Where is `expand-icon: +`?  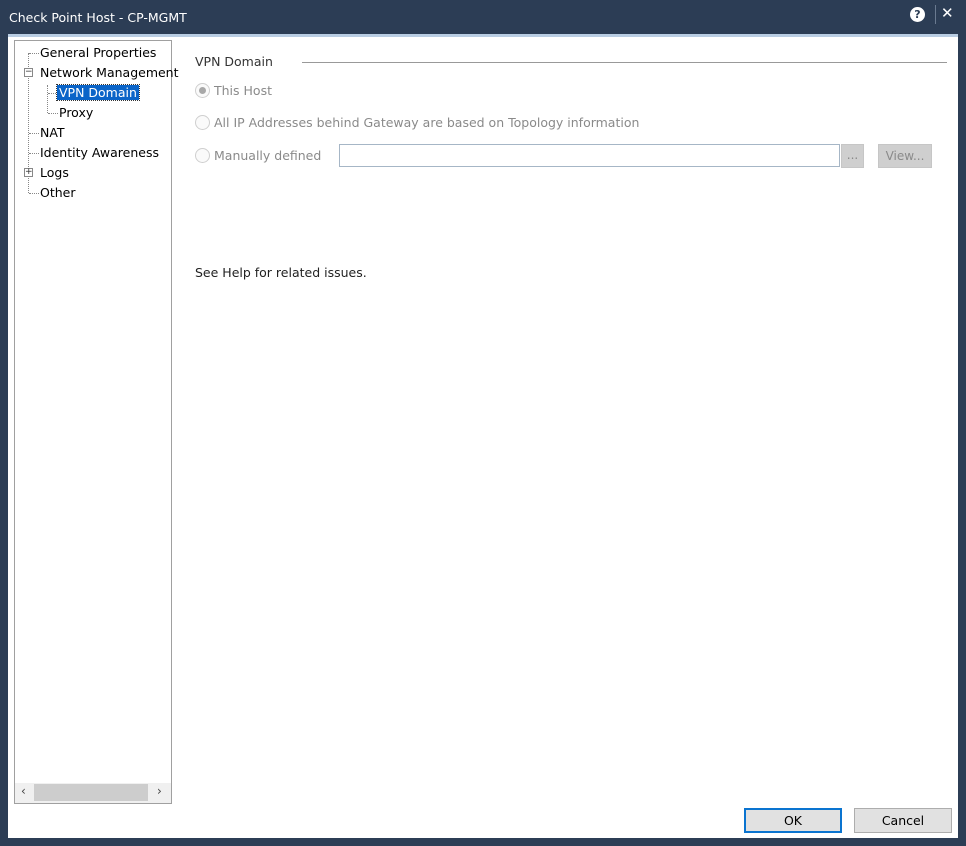
expand-icon: + is located at coordinates (28, 172).